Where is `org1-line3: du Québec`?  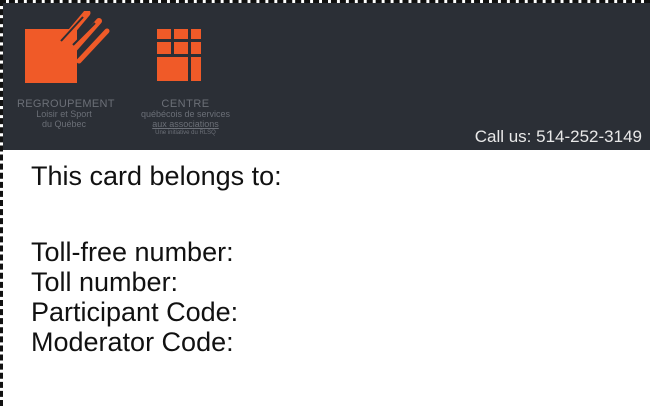 org1-line3: du Québec is located at coordinates (64, 124).